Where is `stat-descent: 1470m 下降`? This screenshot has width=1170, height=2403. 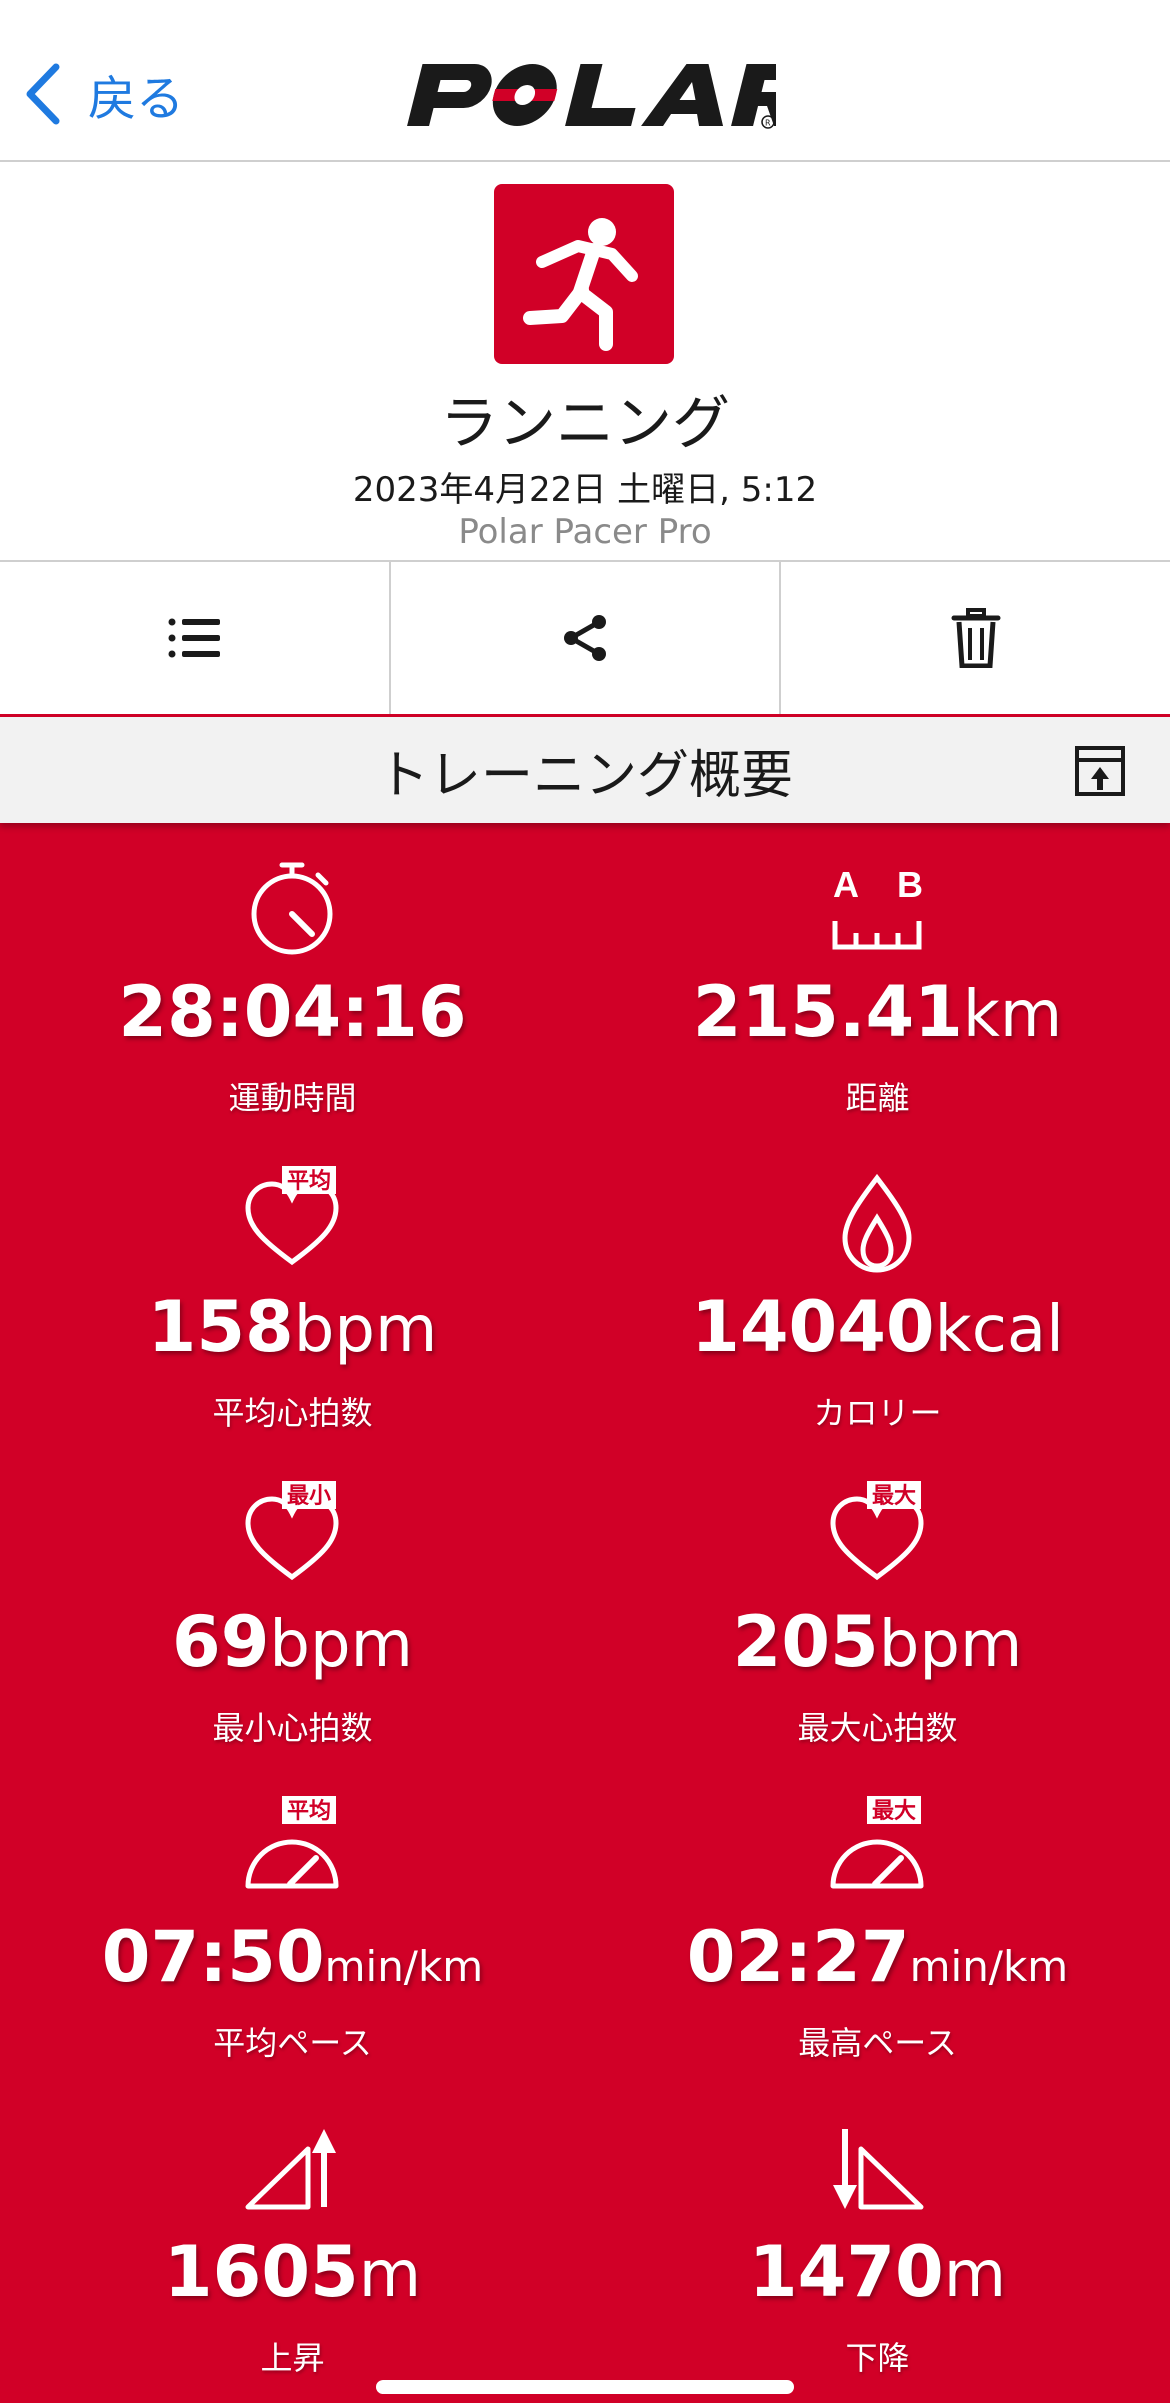 stat-descent: 1470m 下降 is located at coordinates (877, 2240).